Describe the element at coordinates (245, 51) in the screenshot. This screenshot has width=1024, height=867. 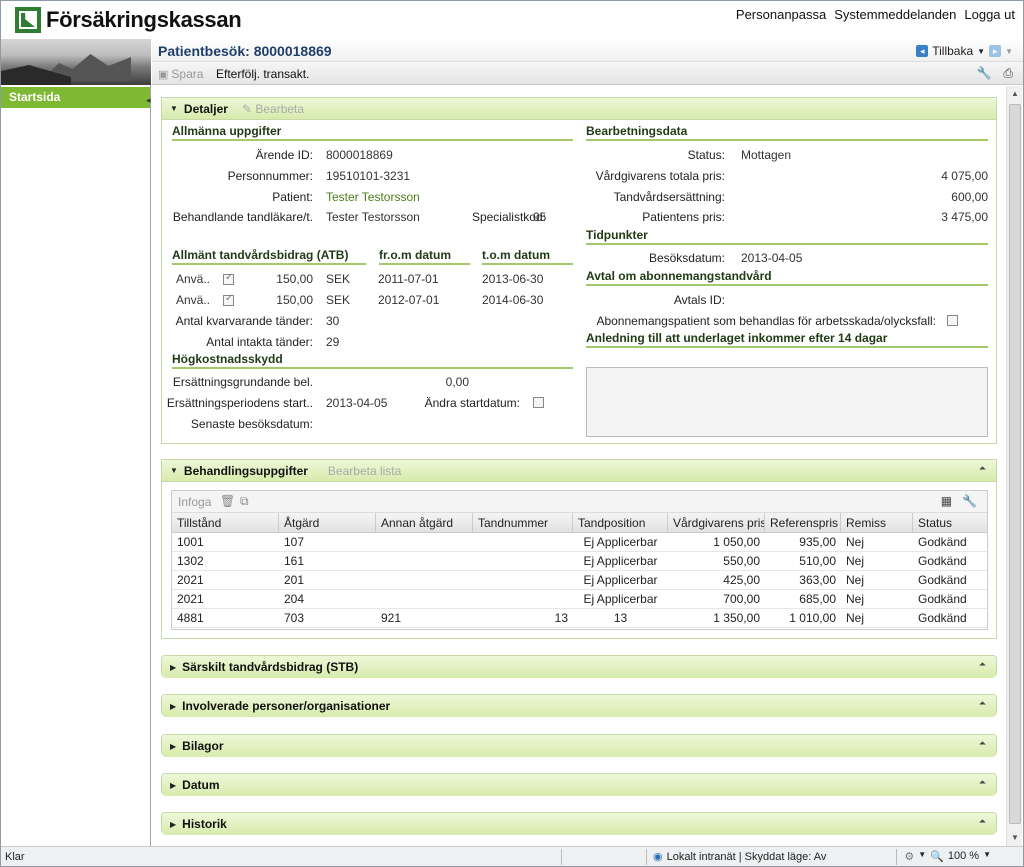
I see `page-title: Patientbesök: 8000018869` at that location.